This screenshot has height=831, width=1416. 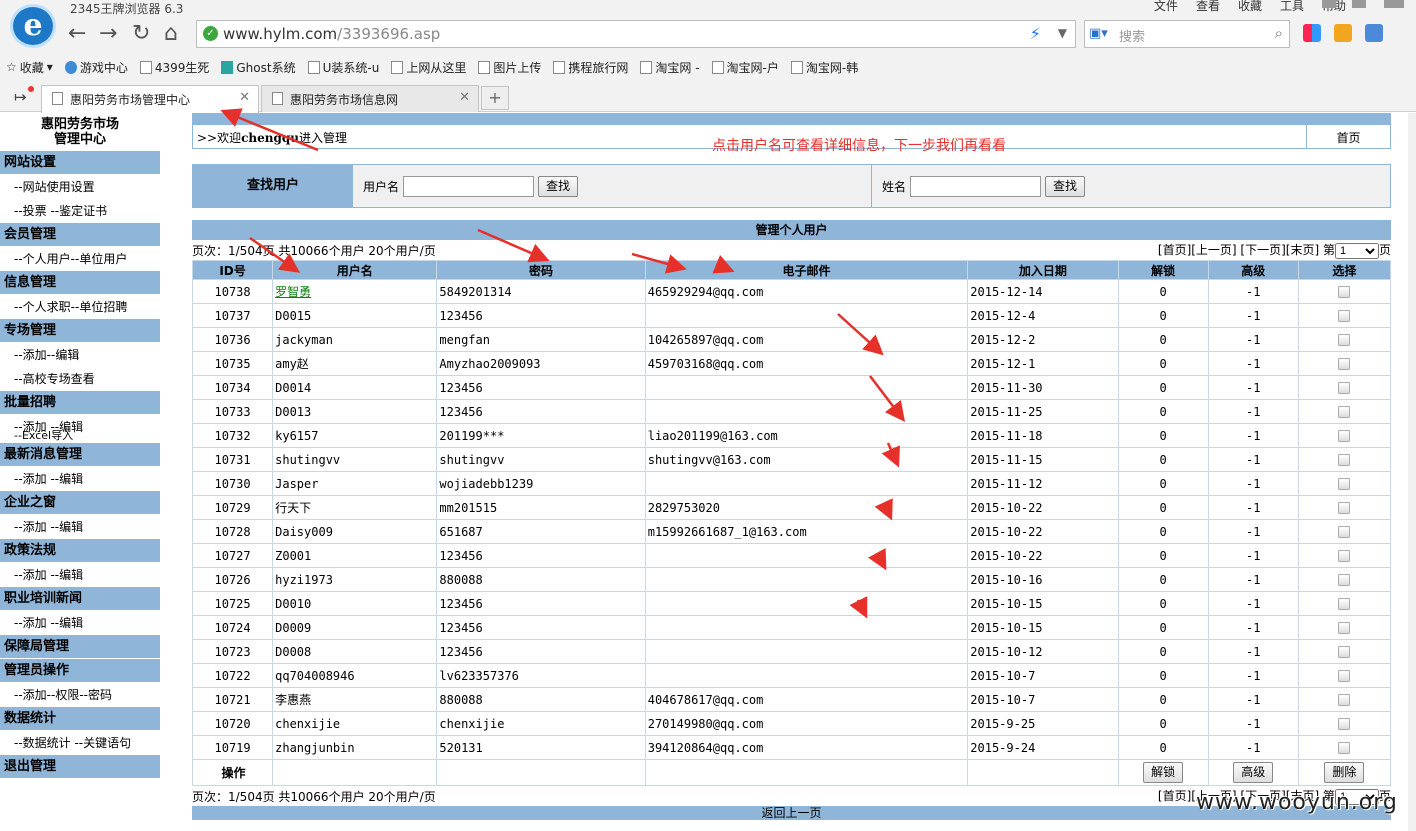 I want to click on page-select: 1, so click(x=1356, y=251).